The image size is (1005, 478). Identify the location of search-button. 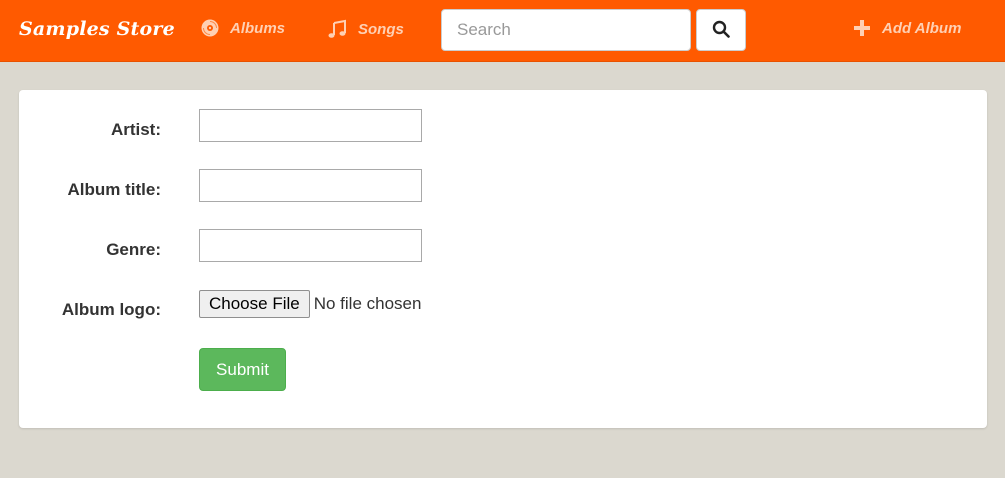
(721, 30).